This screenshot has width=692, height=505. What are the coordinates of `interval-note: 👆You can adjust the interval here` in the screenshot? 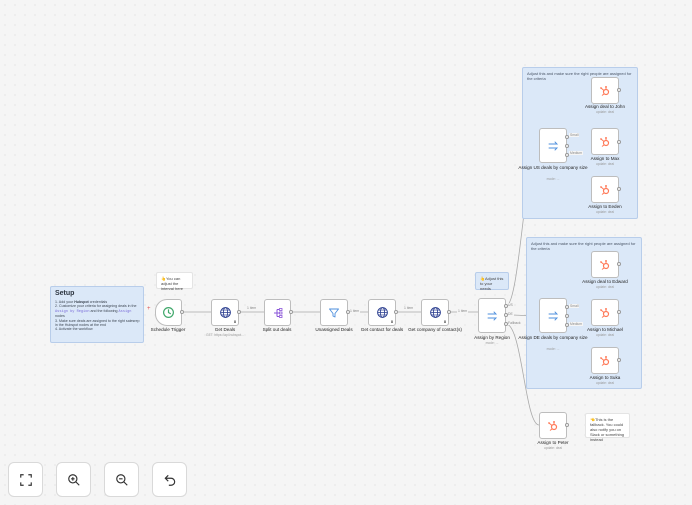 It's located at (174, 281).